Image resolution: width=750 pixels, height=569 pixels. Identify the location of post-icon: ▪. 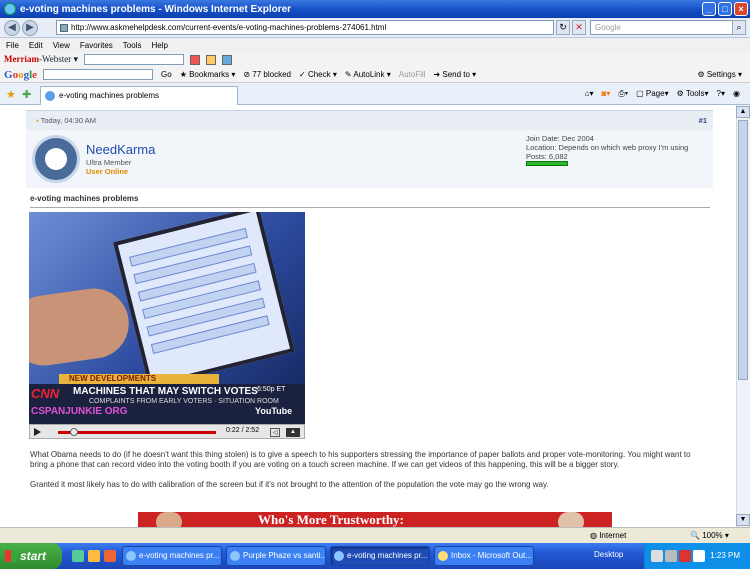
(37, 120).